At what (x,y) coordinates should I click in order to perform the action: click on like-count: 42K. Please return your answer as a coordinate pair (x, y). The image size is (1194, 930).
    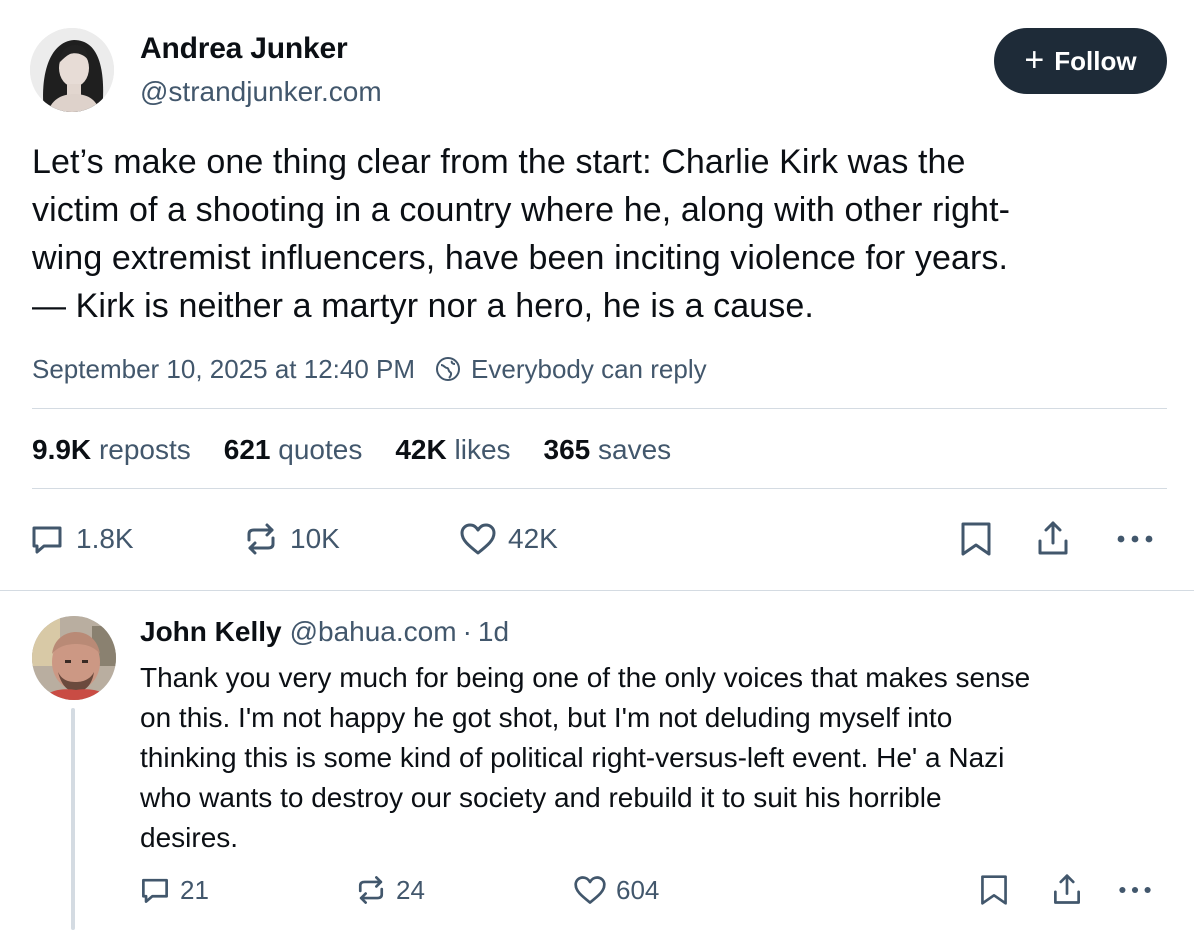
    Looking at the image, I should click on (533, 538).